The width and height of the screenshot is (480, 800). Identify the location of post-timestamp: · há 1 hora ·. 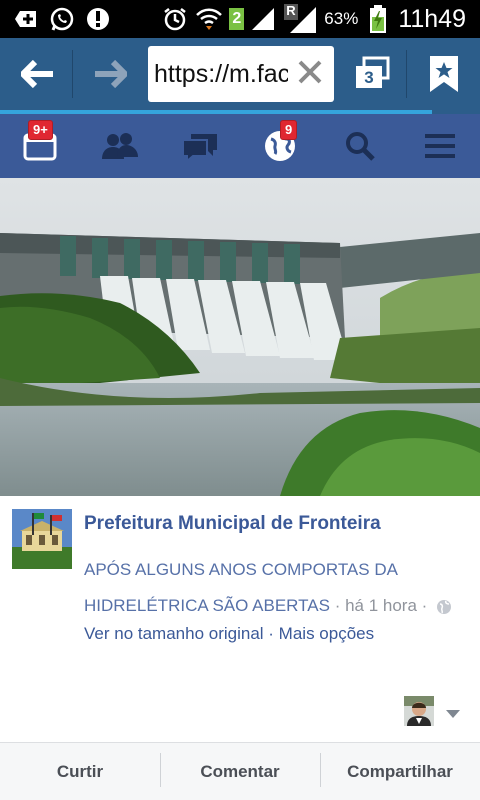
(381, 605).